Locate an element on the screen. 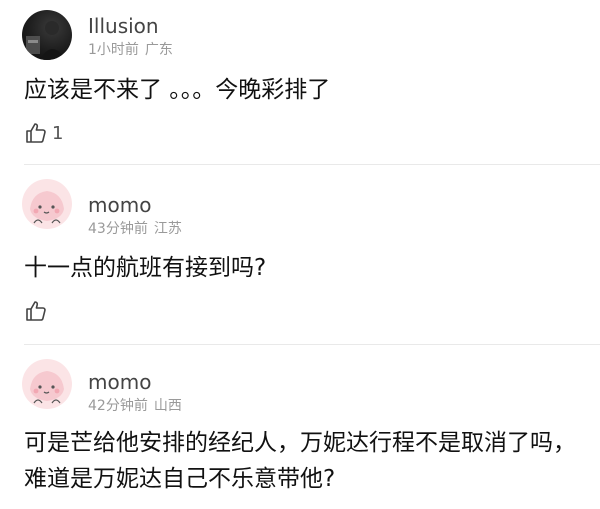 The width and height of the screenshot is (600, 509). comment-time: 43分钟前 is located at coordinates (118, 229).